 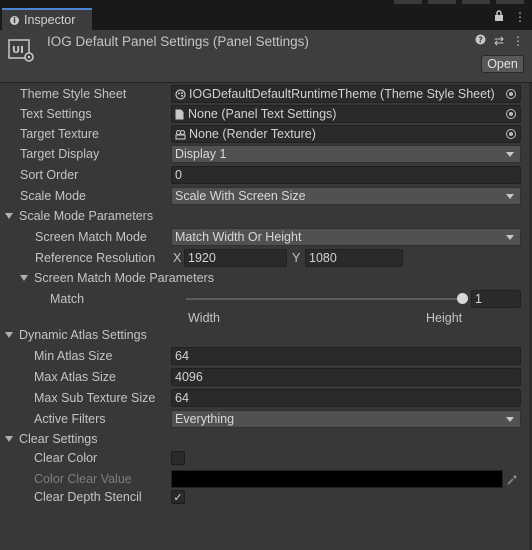 What do you see at coordinates (499, 17) in the screenshot?
I see `lock-icon` at bounding box center [499, 17].